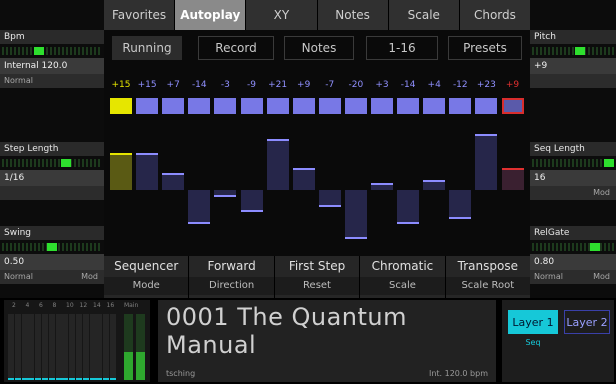 The width and height of the screenshot is (616, 384). Describe the element at coordinates (210, 15) in the screenshot. I see `tab-autoplay: Autoplay` at that location.